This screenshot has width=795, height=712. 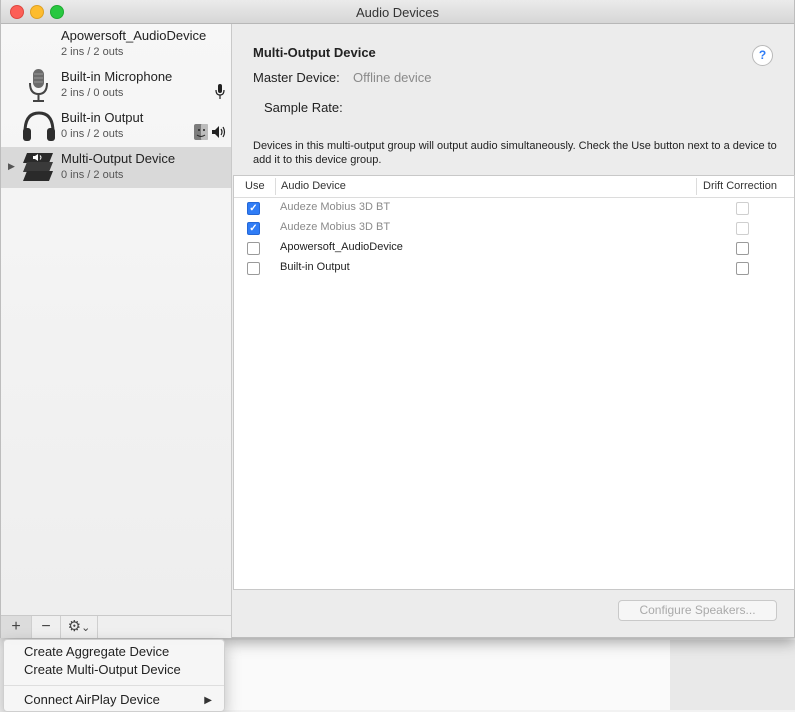 I want to click on device-list-toolbar: + − ⚙⌄, so click(x=116, y=626).